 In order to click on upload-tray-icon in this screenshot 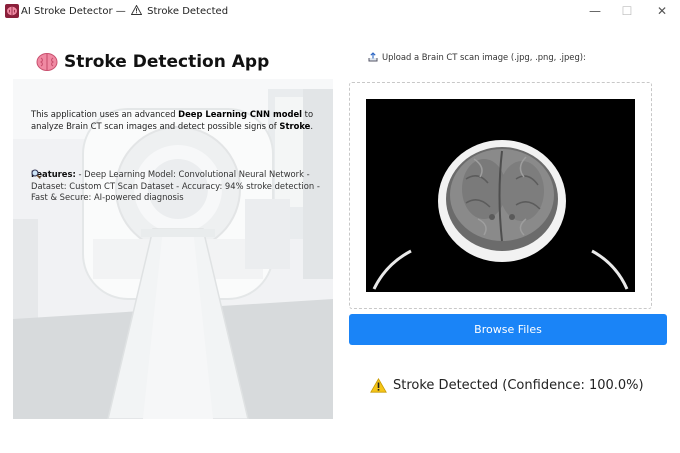, I will do `click(373, 57)`.